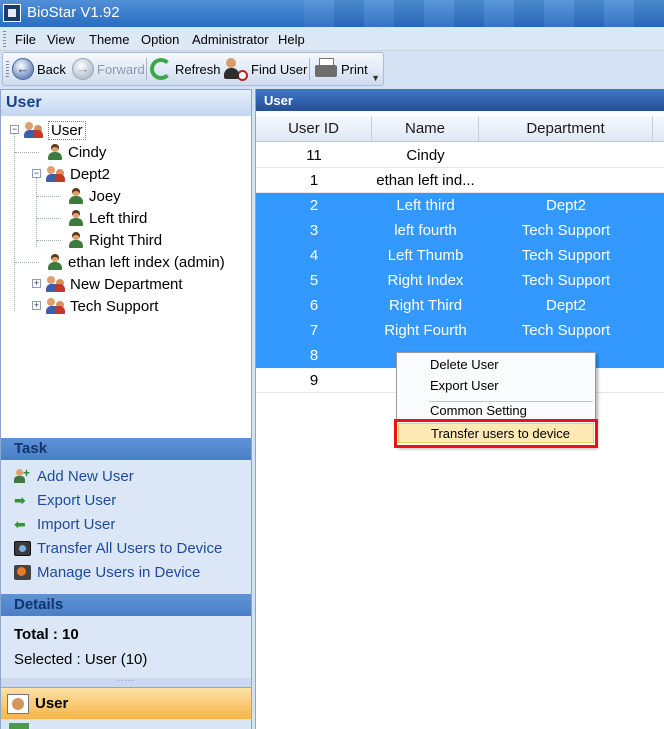 The height and width of the screenshot is (729, 664). I want to click on column-department: Department, so click(566, 129).